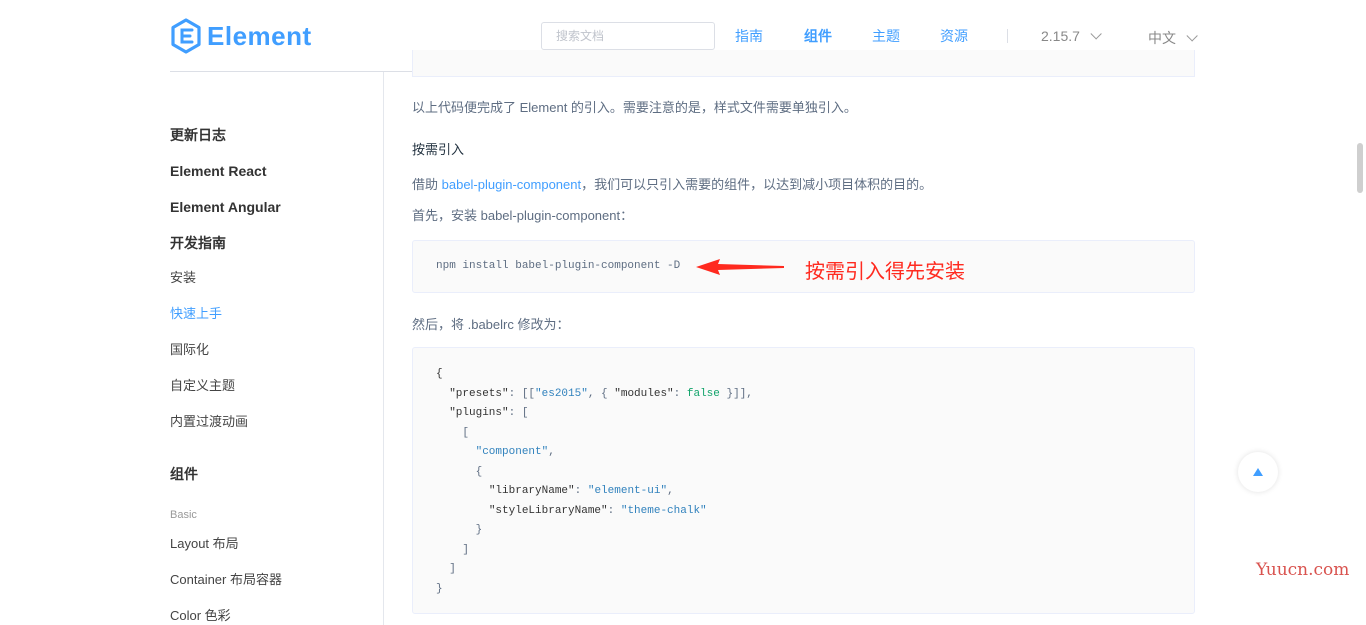  I want to click on logo-text: Element, so click(259, 35).